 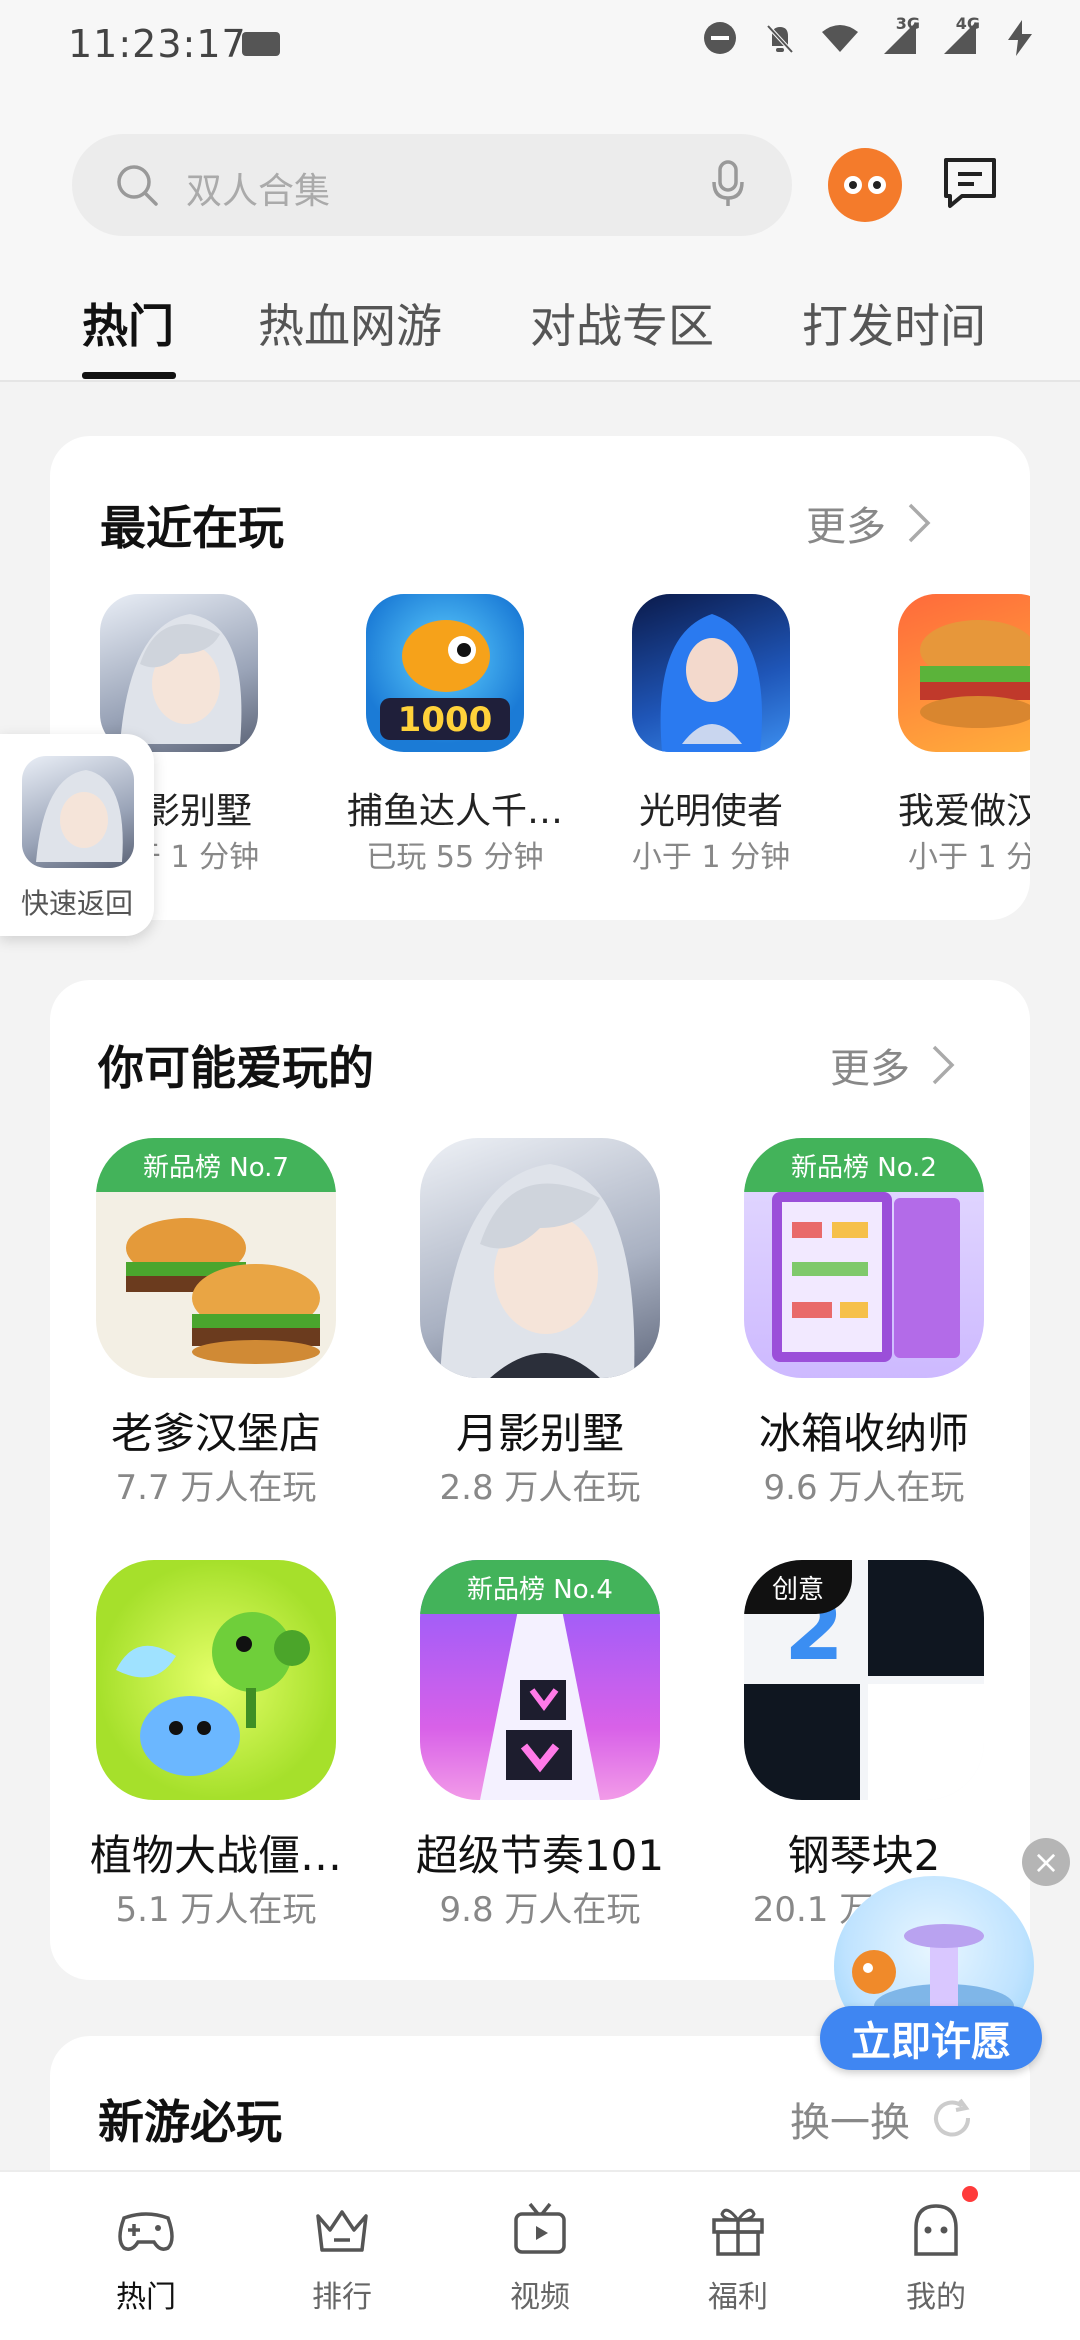 I want to click on microphone-icon, so click(x=728, y=184).